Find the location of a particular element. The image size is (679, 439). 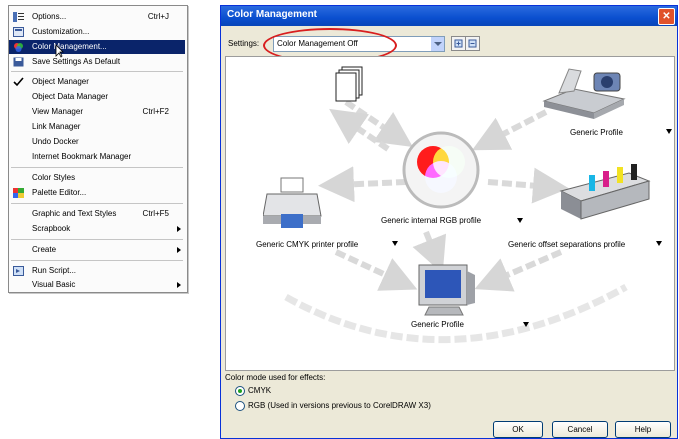

cmyk-radio is located at coordinates (240, 391).